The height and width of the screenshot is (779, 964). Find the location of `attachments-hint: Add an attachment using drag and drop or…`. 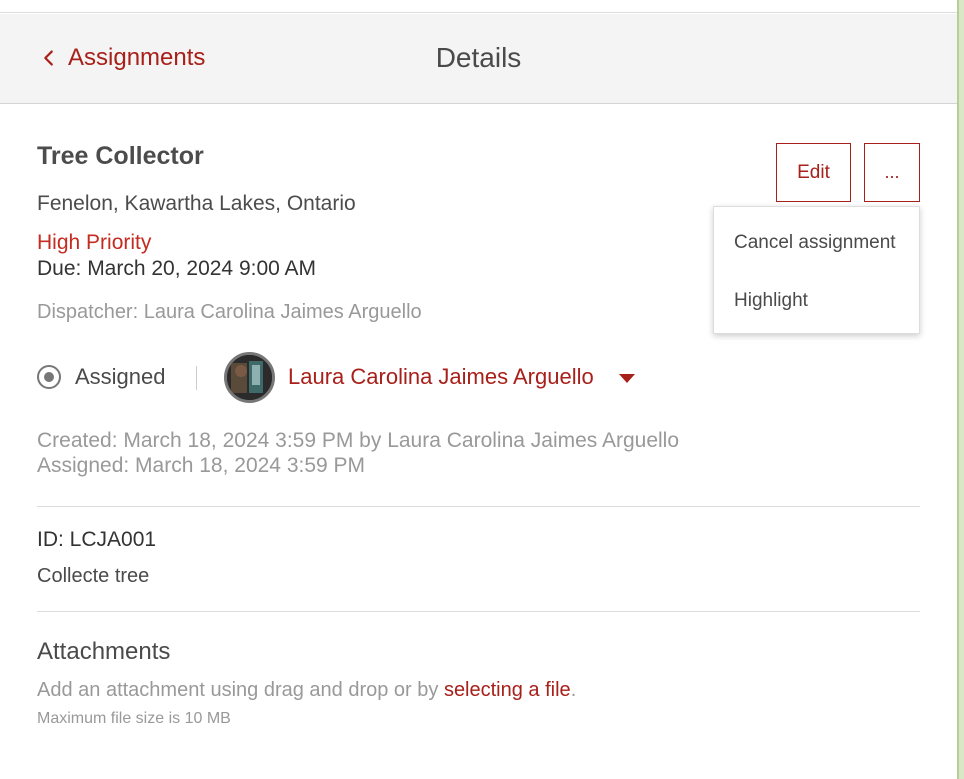

attachments-hint: Add an attachment using drag and drop or… is located at coordinates (306, 690).